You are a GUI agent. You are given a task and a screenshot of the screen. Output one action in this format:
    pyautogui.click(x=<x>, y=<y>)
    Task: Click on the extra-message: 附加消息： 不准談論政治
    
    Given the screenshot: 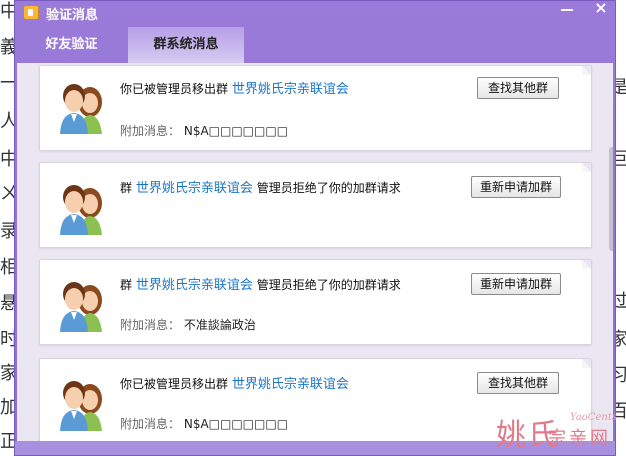 What is the action you would take?
    pyautogui.click(x=188, y=324)
    